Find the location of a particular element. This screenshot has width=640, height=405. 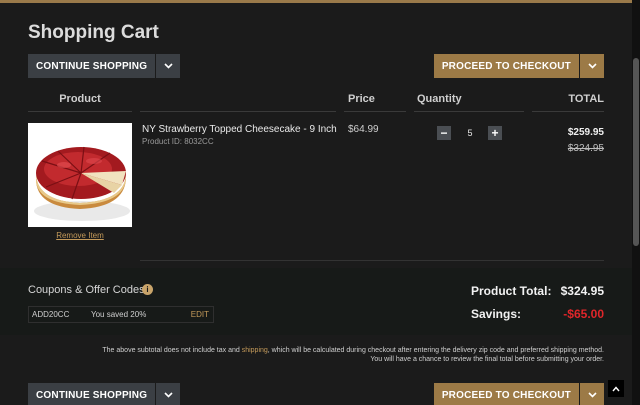

checkout-group-top: PROCEED TO CHECKOUT is located at coordinates (518, 66).